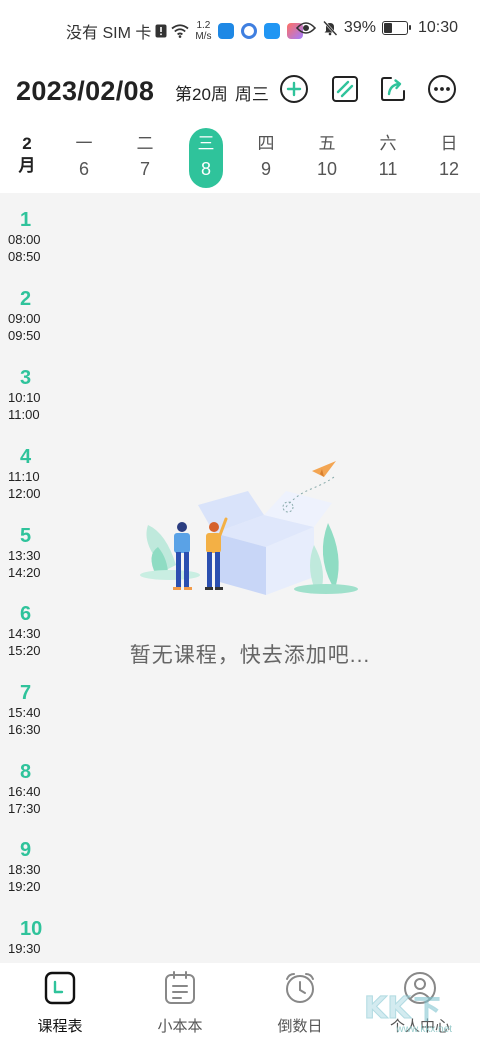 This screenshot has width=480, height=1040. Describe the element at coordinates (83, 169) in the screenshot. I see `day-number: 6` at that location.